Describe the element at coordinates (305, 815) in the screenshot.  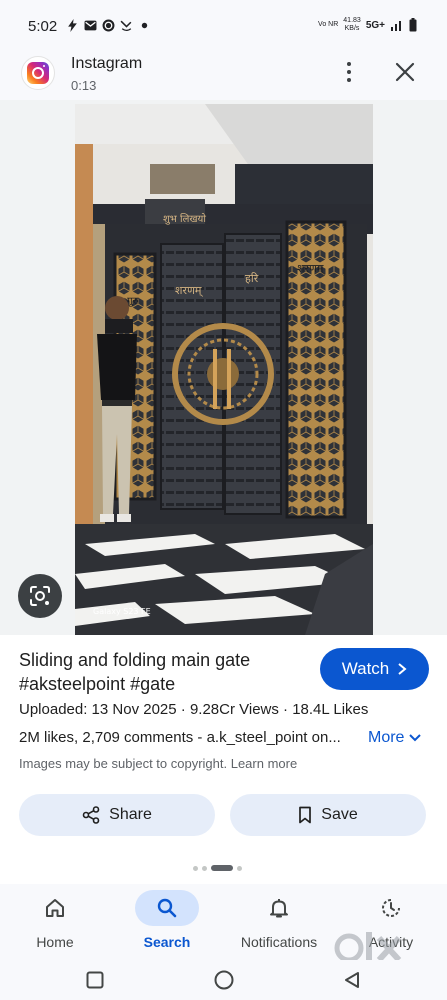
I see `bookmark-icon` at that location.